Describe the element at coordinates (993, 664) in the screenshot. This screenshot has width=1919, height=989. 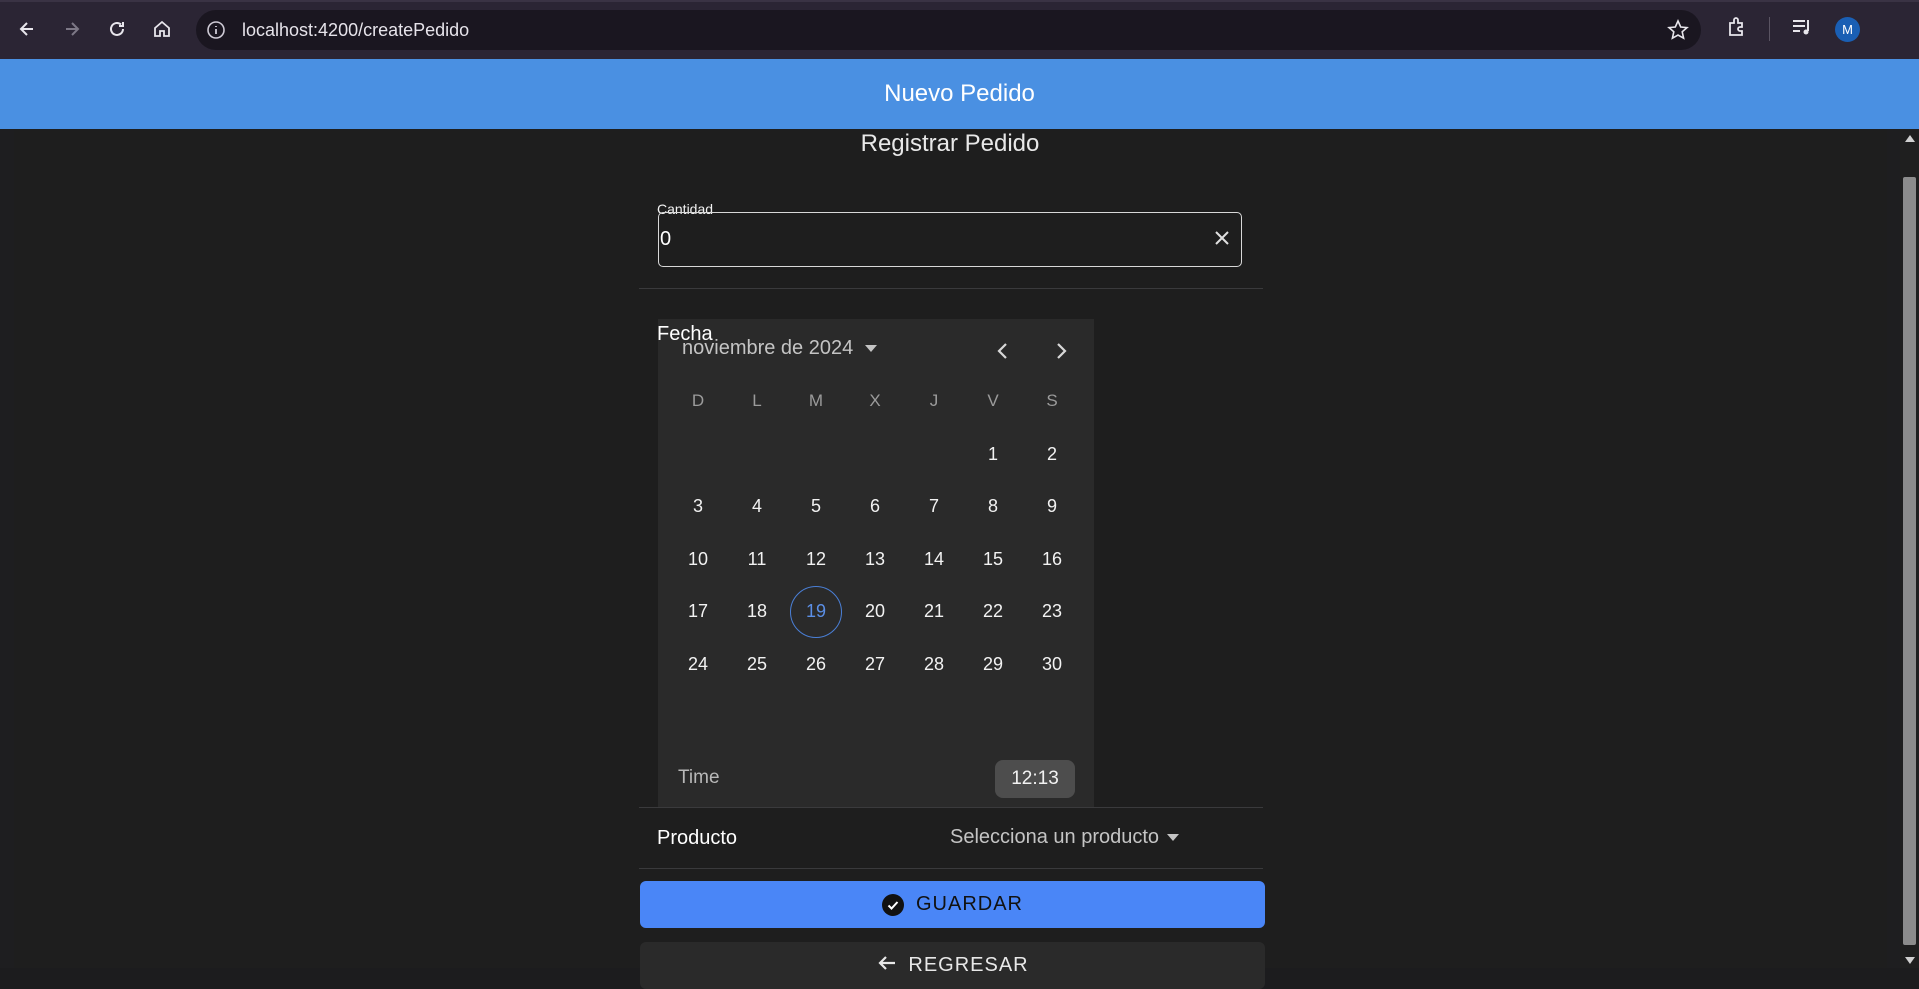
I see `calendar-day: 29` at that location.